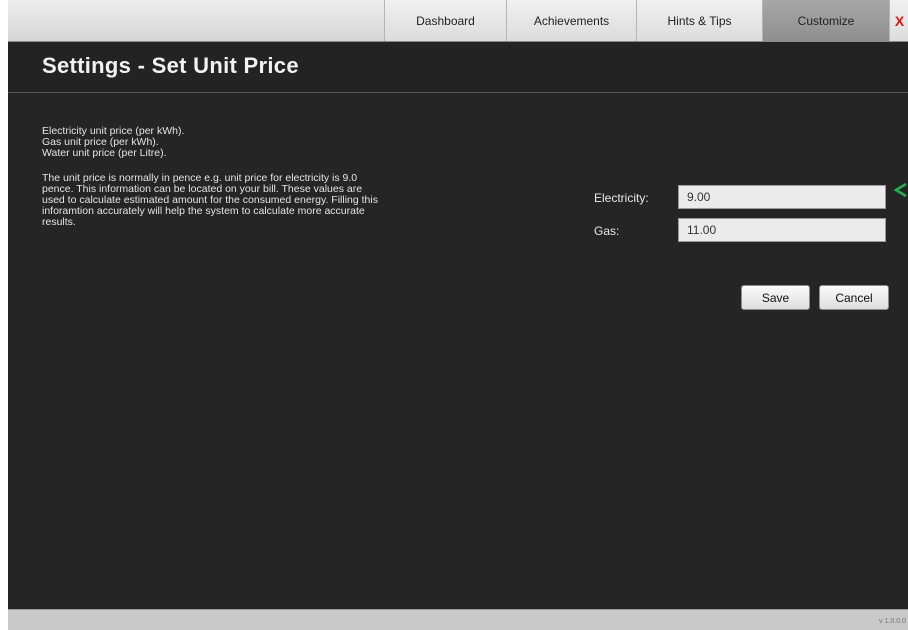 The image size is (908, 630). Describe the element at coordinates (607, 231) in the screenshot. I see `gas-label: Gas:` at that location.